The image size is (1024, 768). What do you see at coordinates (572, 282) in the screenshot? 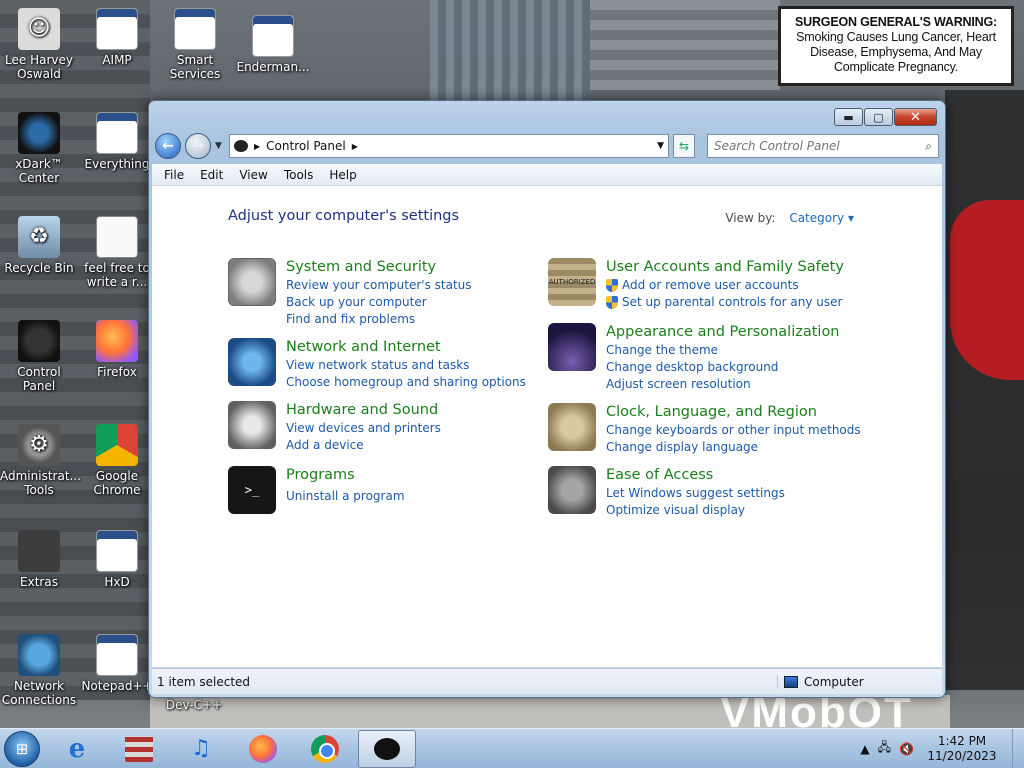
I see `user-accounts-icon: AUTHORIZED` at bounding box center [572, 282].